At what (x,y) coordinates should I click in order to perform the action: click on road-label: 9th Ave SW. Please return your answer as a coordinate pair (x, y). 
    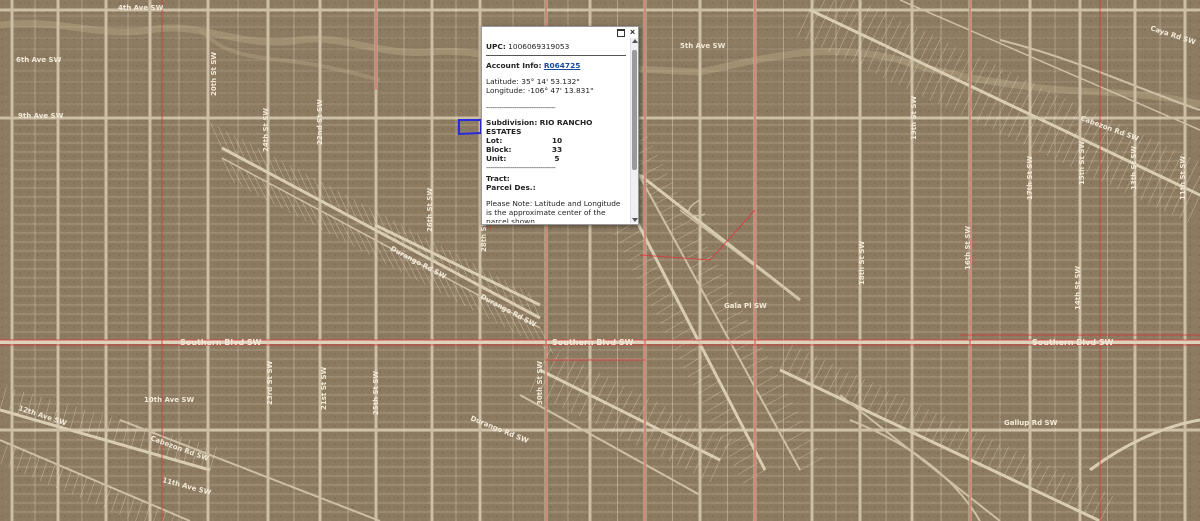
    Looking at the image, I should click on (41, 116).